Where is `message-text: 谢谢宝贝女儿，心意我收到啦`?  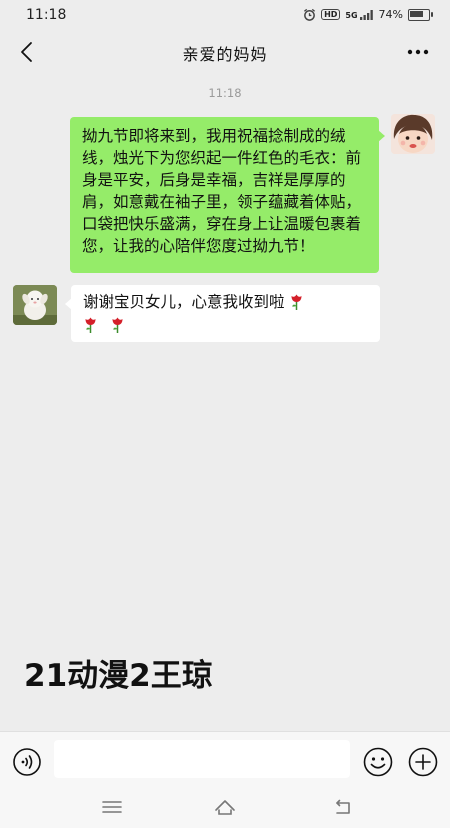 message-text: 谢谢宝贝女儿，心意我收到啦 is located at coordinates (184, 302).